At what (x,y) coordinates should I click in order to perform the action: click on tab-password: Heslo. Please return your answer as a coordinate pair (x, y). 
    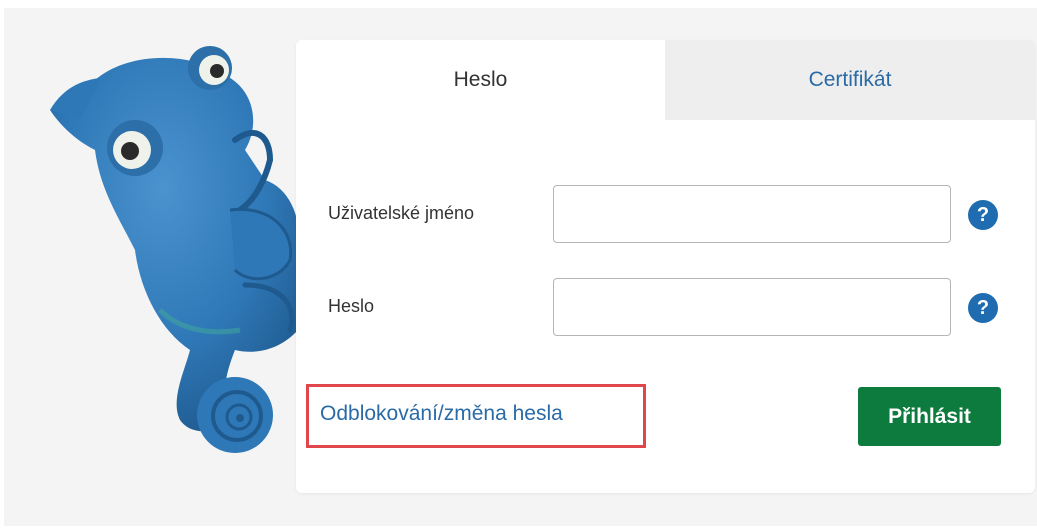
    Looking at the image, I should click on (480, 80).